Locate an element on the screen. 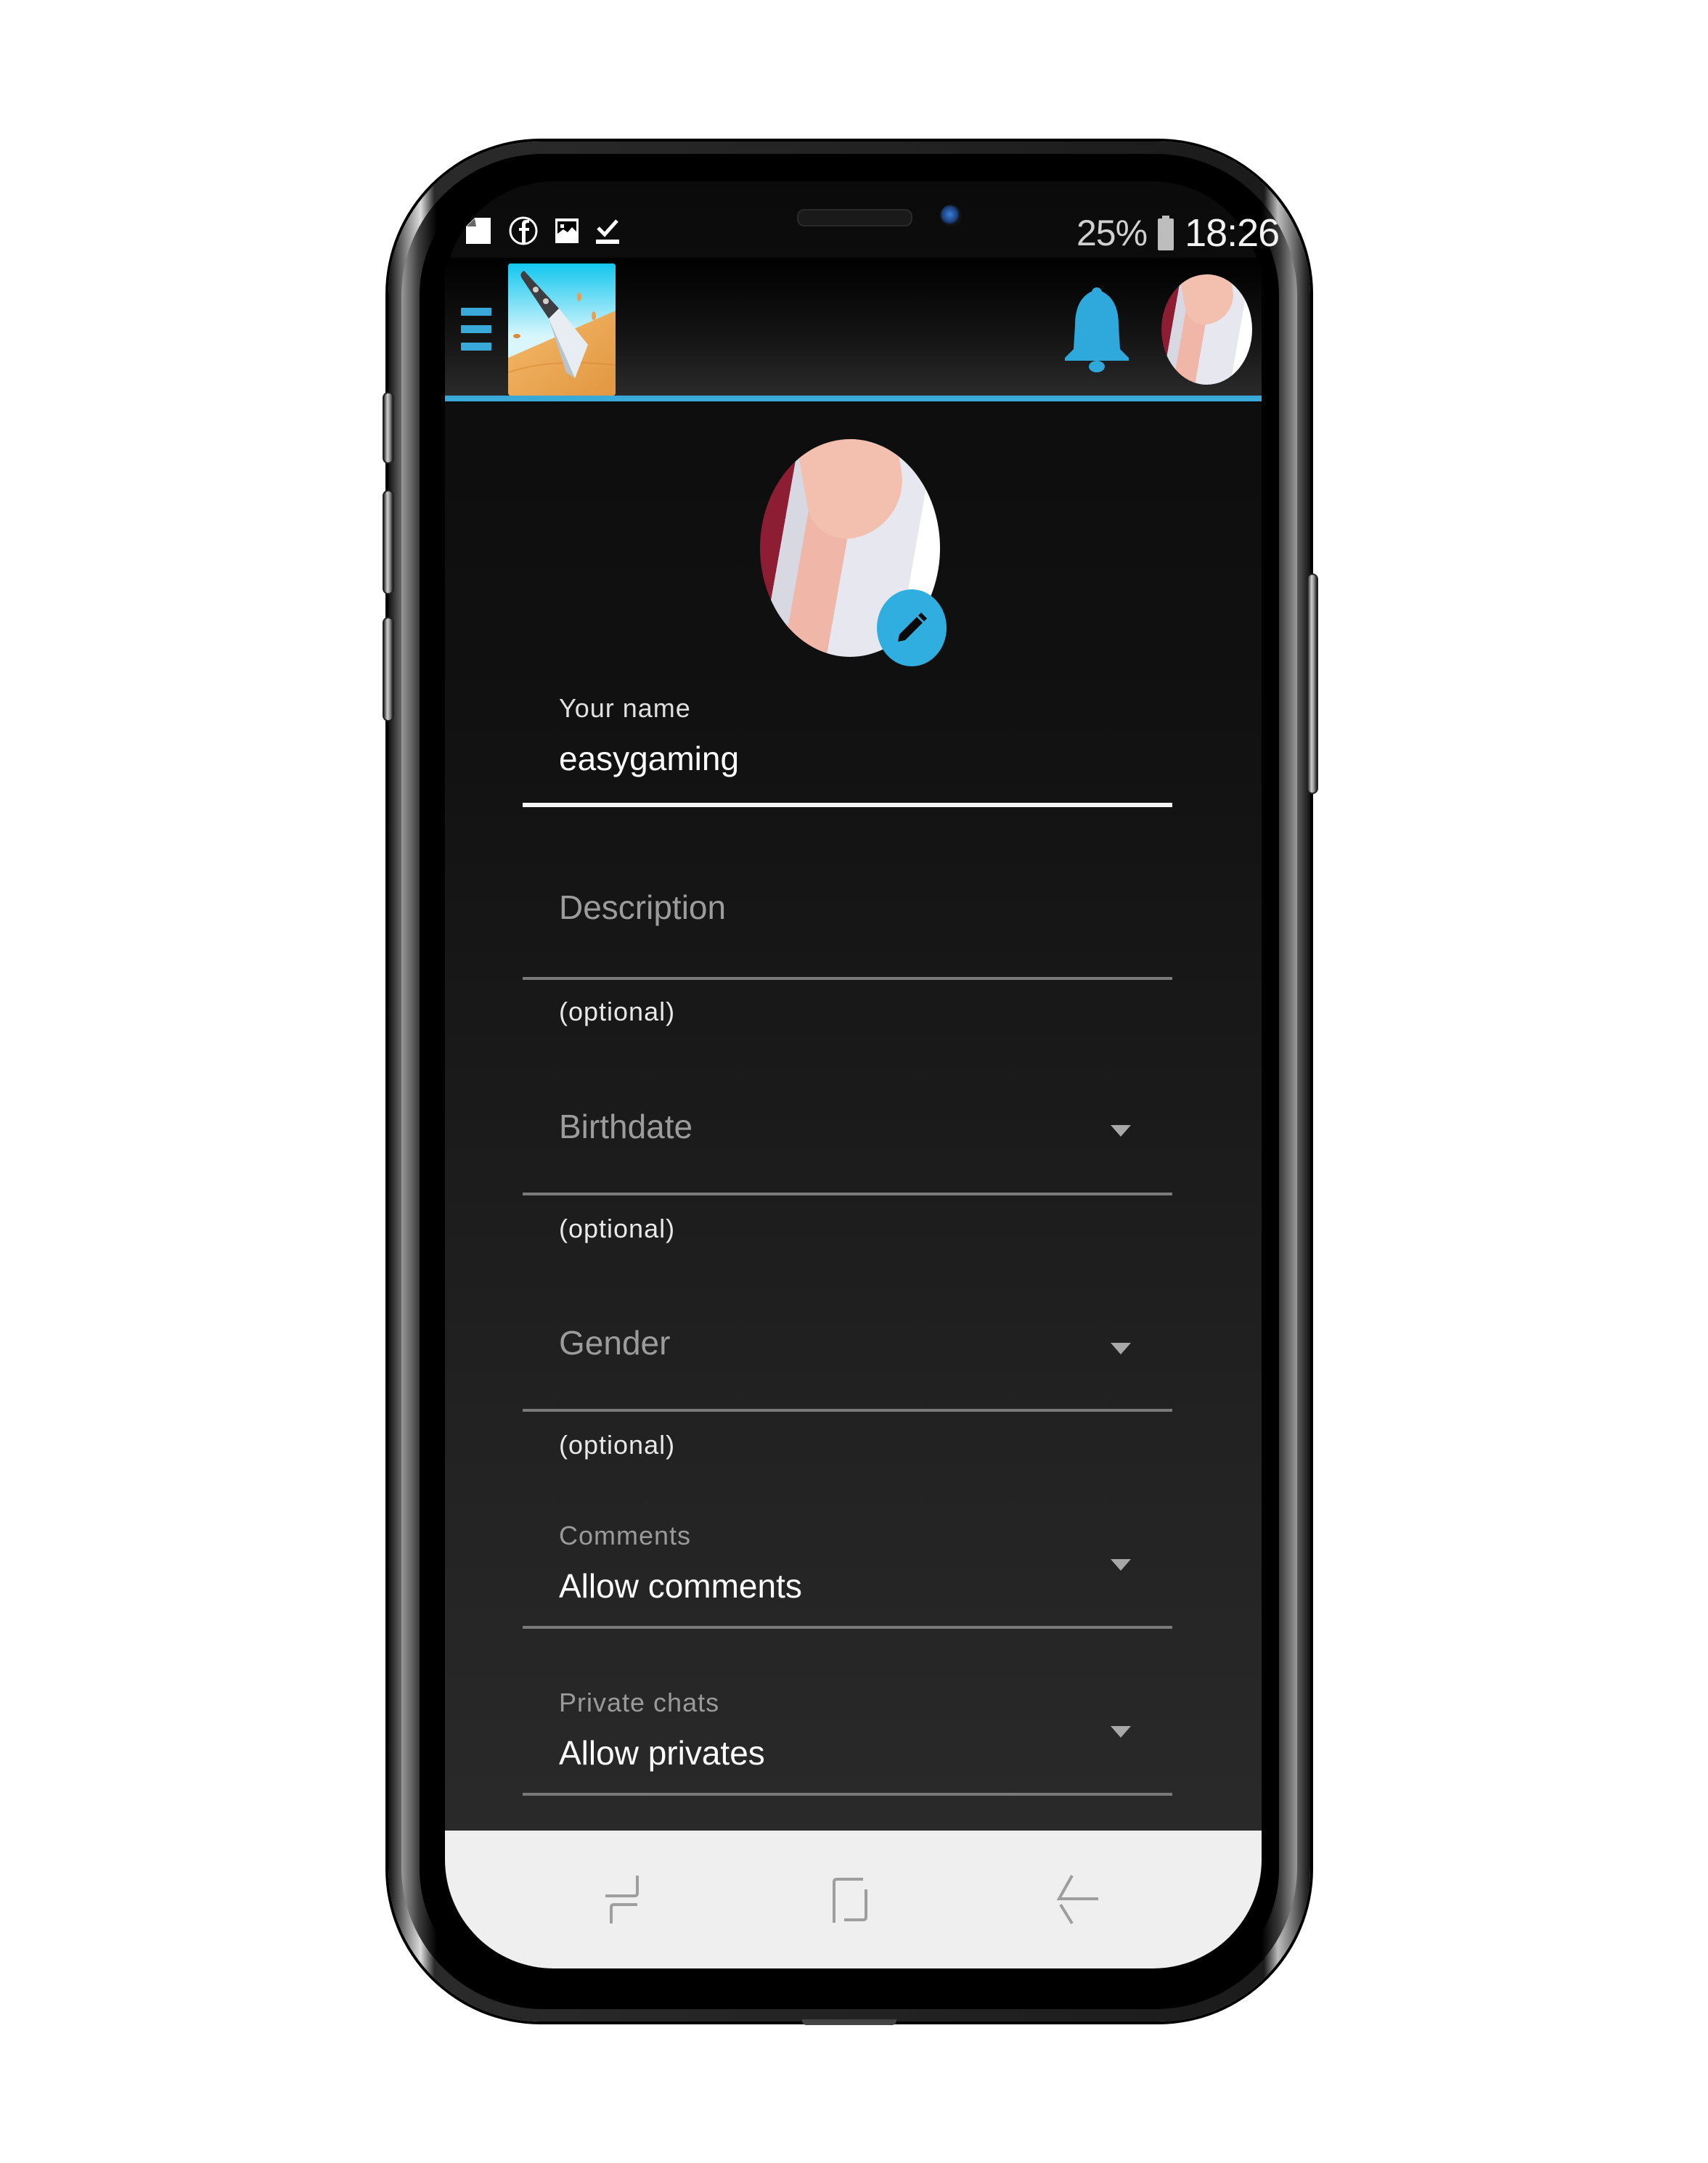 The width and height of the screenshot is (1708, 2163). image-icon is located at coordinates (567, 230).